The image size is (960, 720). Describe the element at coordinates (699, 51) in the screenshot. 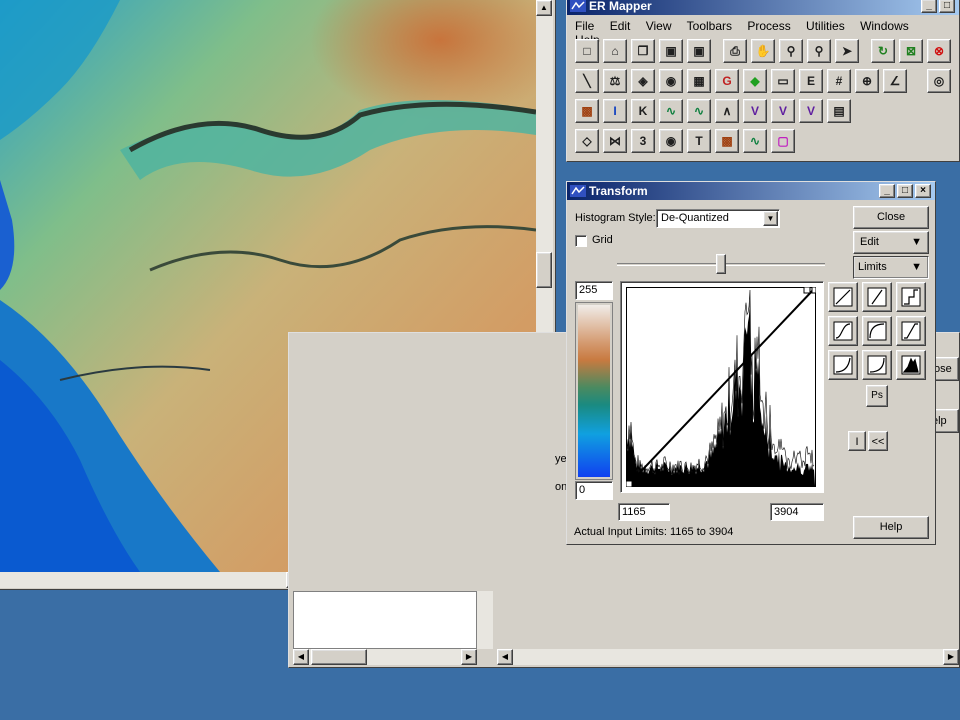

I see `save-as-tool-button: ▣` at that location.